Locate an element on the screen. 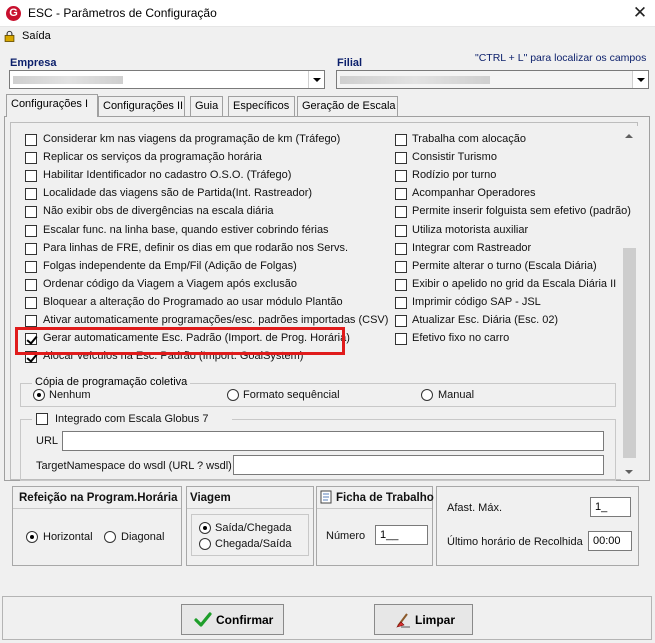  radio-formato-sequencial-label: Formato sequêncial is located at coordinates (291, 395).